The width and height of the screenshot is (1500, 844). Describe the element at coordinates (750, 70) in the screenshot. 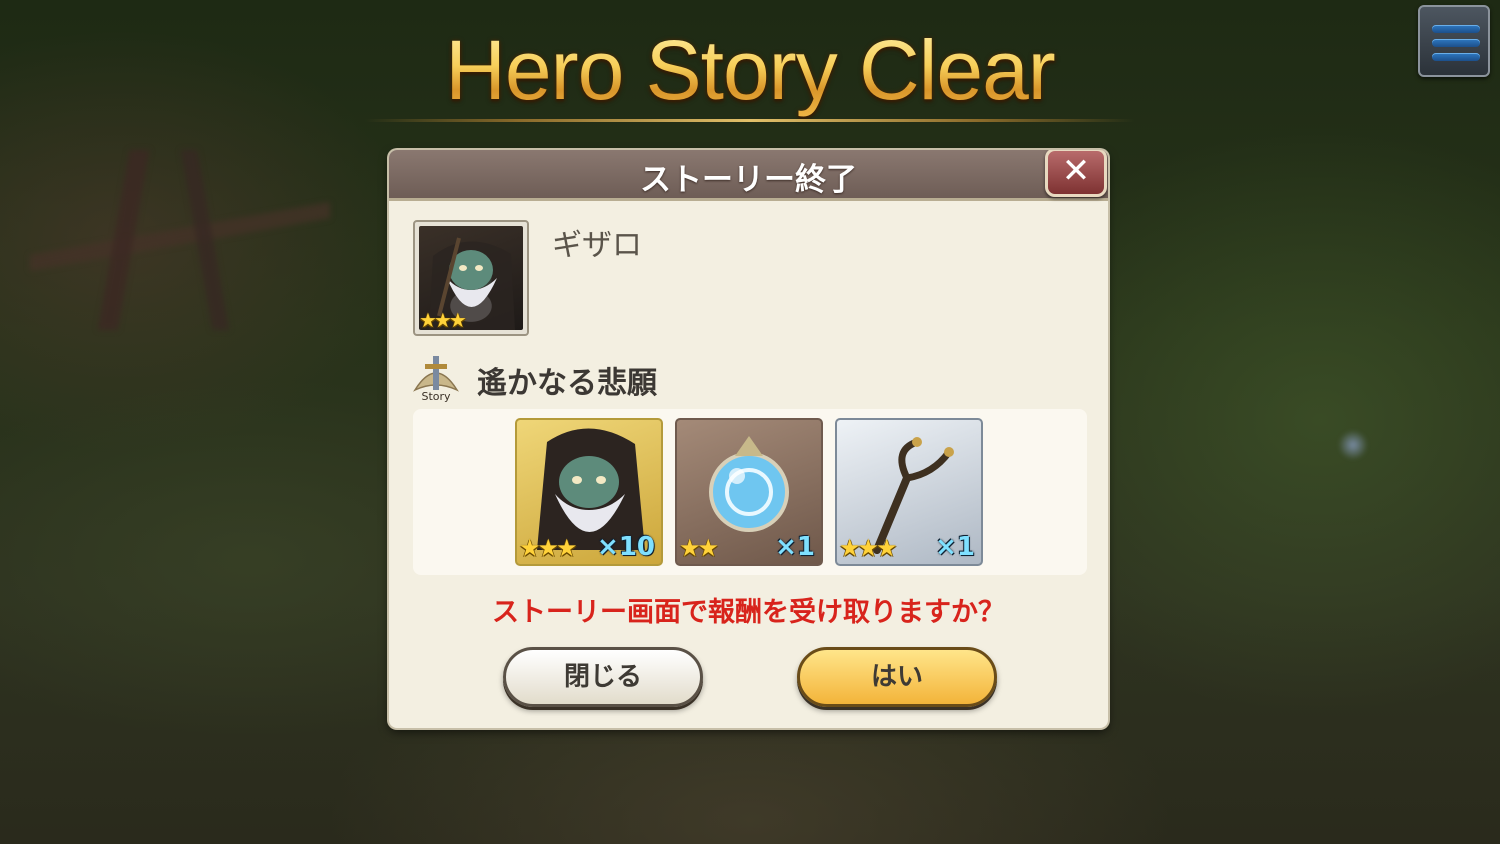

I see `hero-story-clear-title: Hero Story Clear` at that location.